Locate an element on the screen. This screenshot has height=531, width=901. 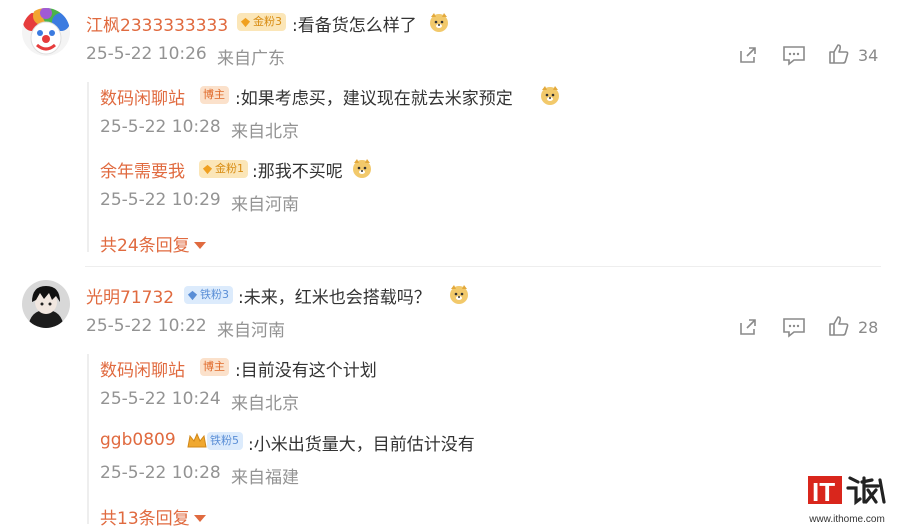
more-replies-link: 共24条回复 is located at coordinates (153, 243).